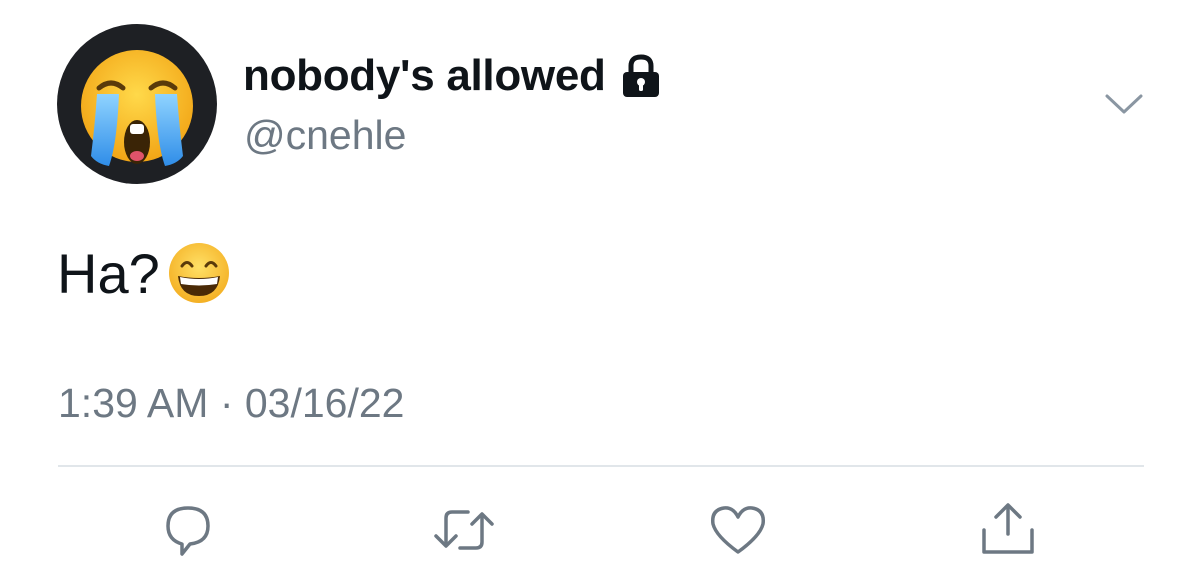 The width and height of the screenshot is (1200, 588). Describe the element at coordinates (640, 75) in the screenshot. I see `lock-icon` at that location.